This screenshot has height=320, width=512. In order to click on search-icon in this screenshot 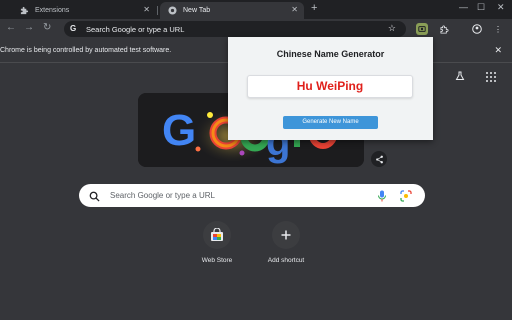, I will do `click(94, 198)`.